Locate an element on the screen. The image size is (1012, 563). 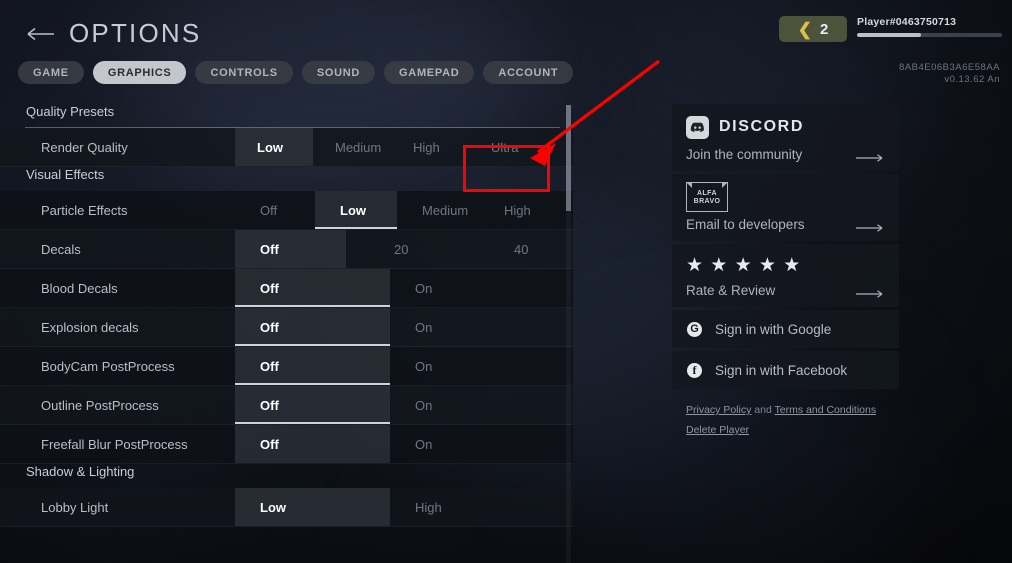
section-header-shadow-lighting: Shadow & Lighting is located at coordinates (286, 476).